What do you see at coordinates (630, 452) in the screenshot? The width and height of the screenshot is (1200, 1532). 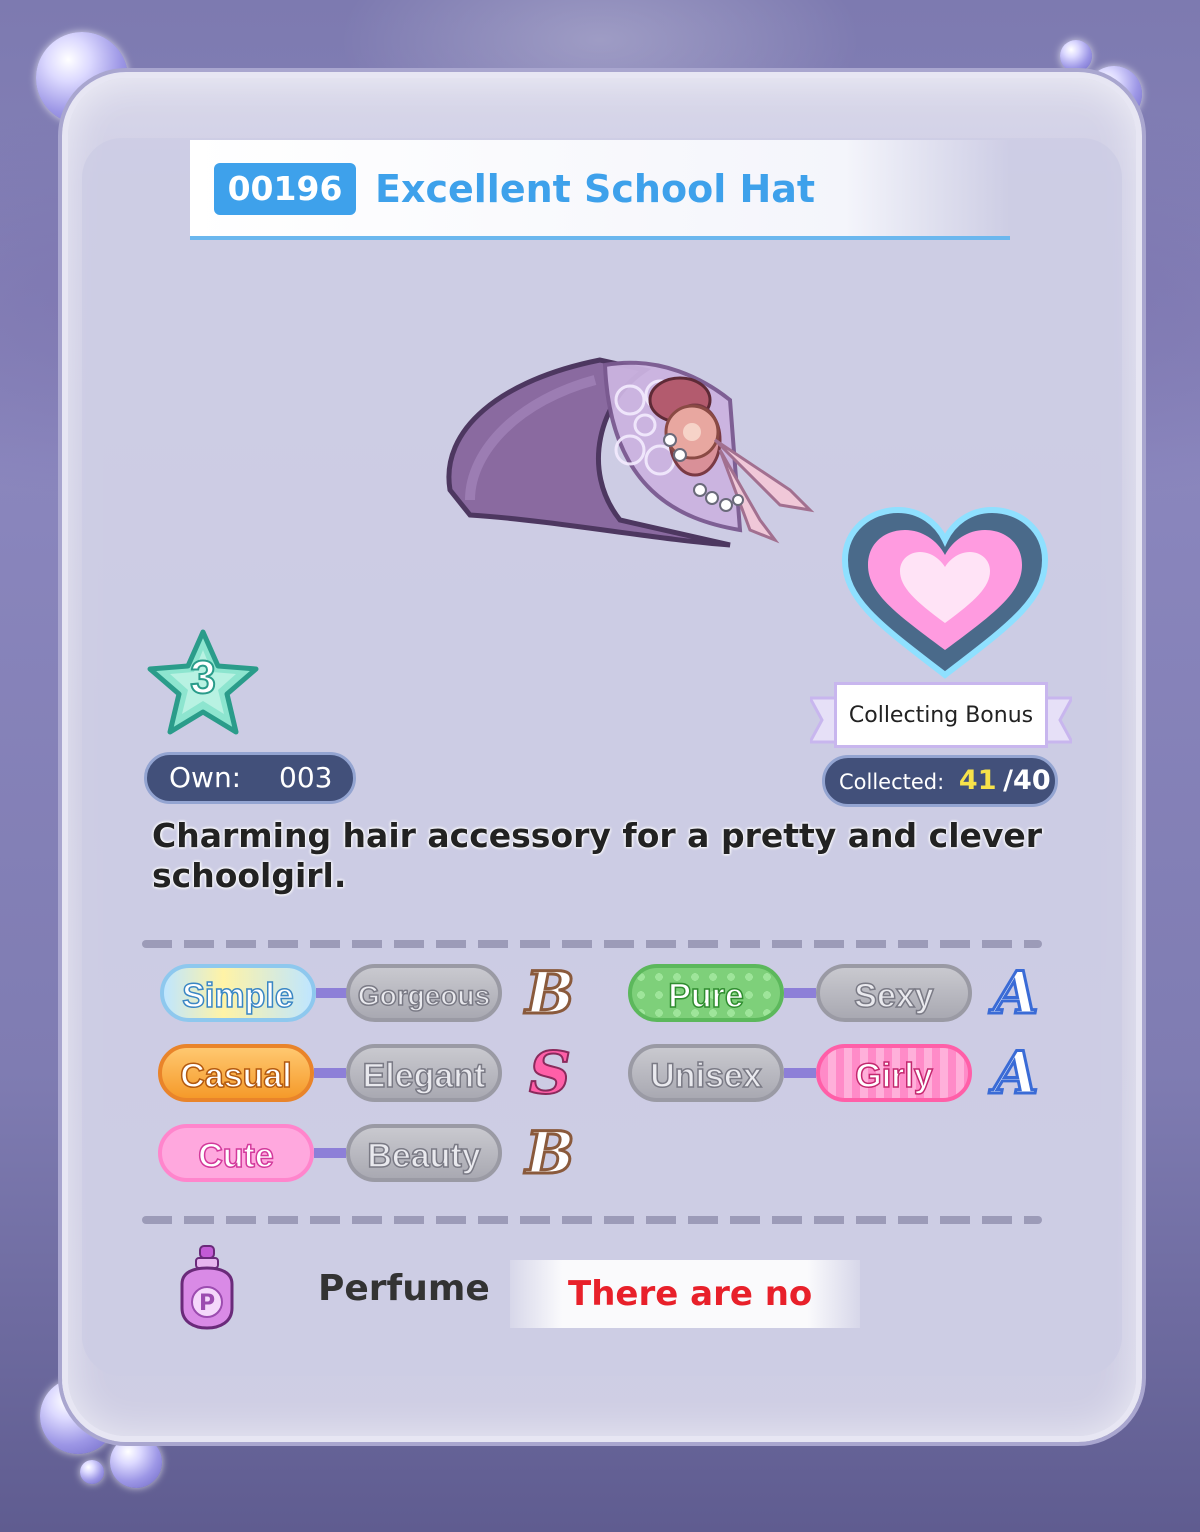 I see `hat-item-image` at bounding box center [630, 452].